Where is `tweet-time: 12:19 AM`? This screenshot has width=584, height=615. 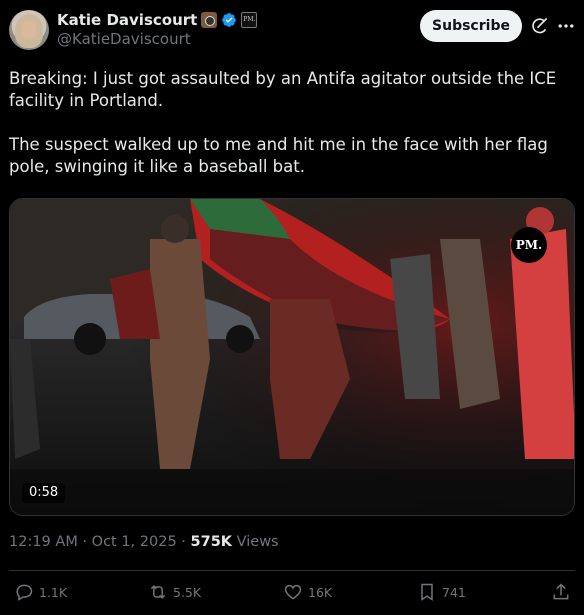 tweet-time: 12:19 AM is located at coordinates (43, 542).